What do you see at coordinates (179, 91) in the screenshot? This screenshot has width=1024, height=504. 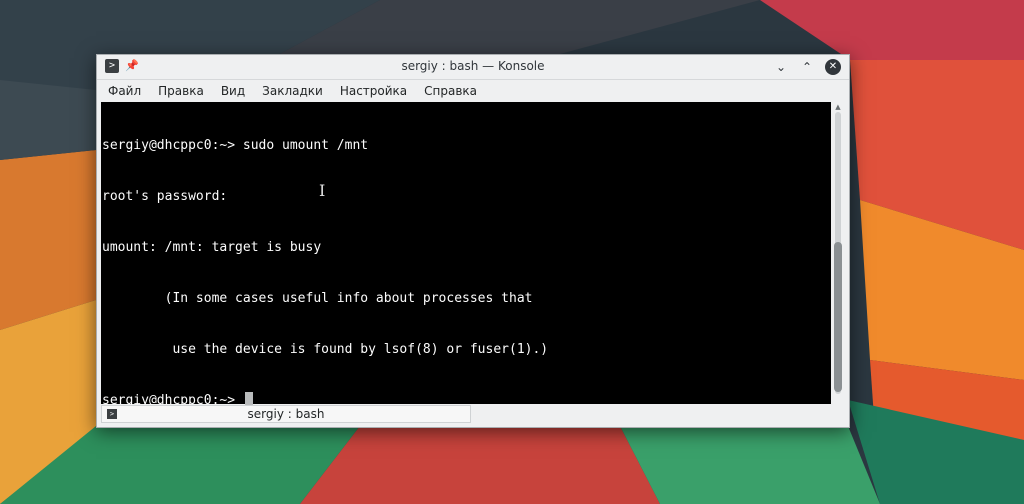 I see `menu-edit: Правка` at bounding box center [179, 91].